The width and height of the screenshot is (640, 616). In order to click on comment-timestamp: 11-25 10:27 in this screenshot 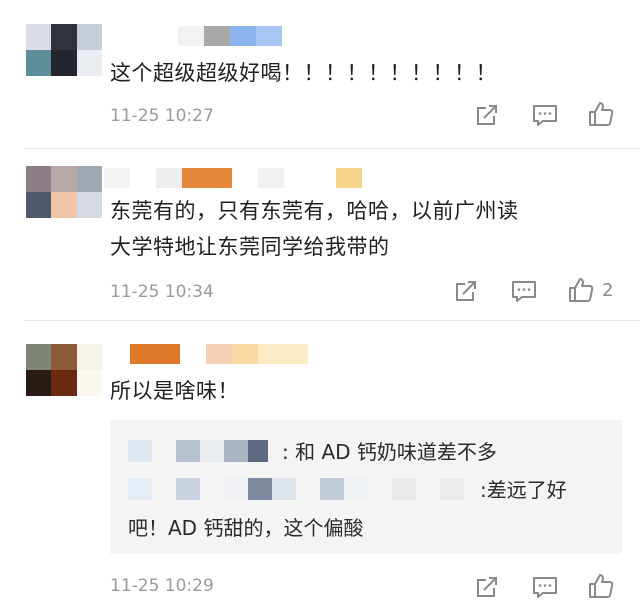, I will do `click(162, 116)`.